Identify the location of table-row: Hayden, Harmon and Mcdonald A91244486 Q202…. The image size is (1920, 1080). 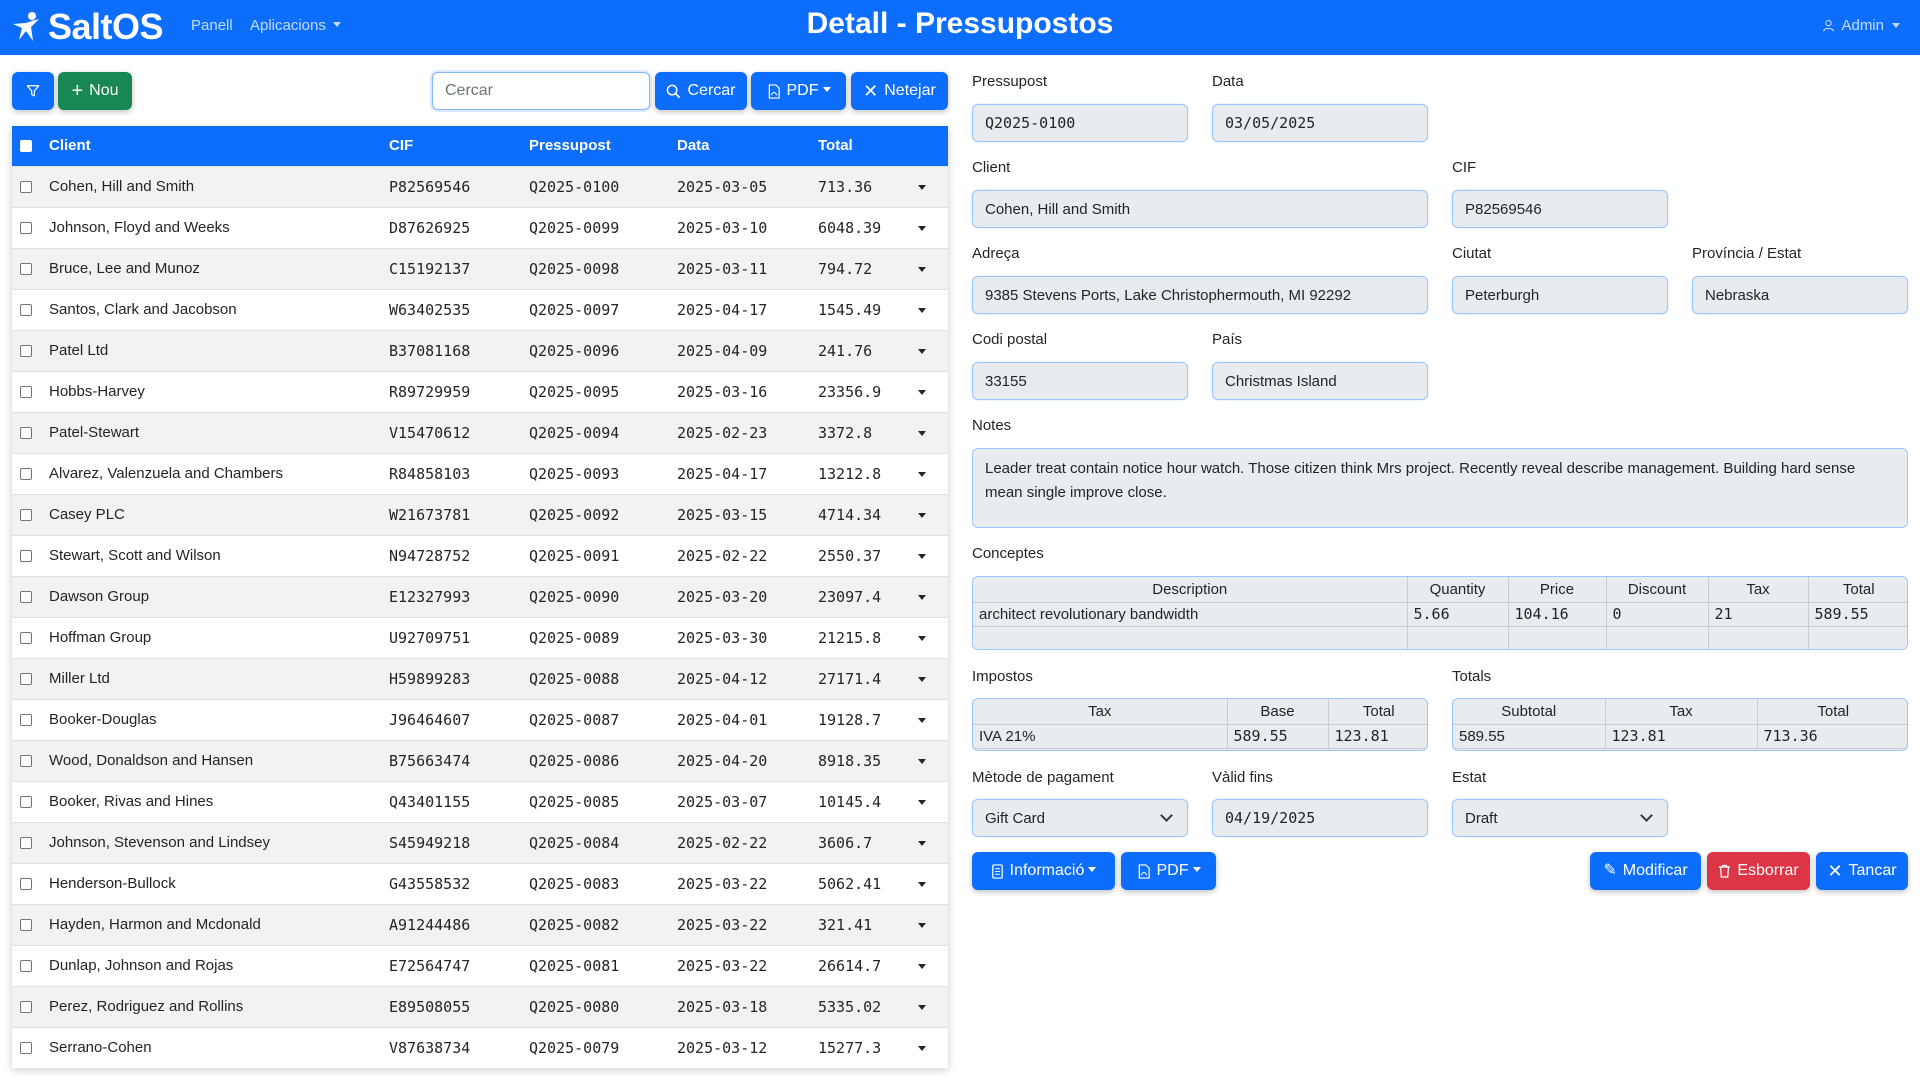
(480, 924).